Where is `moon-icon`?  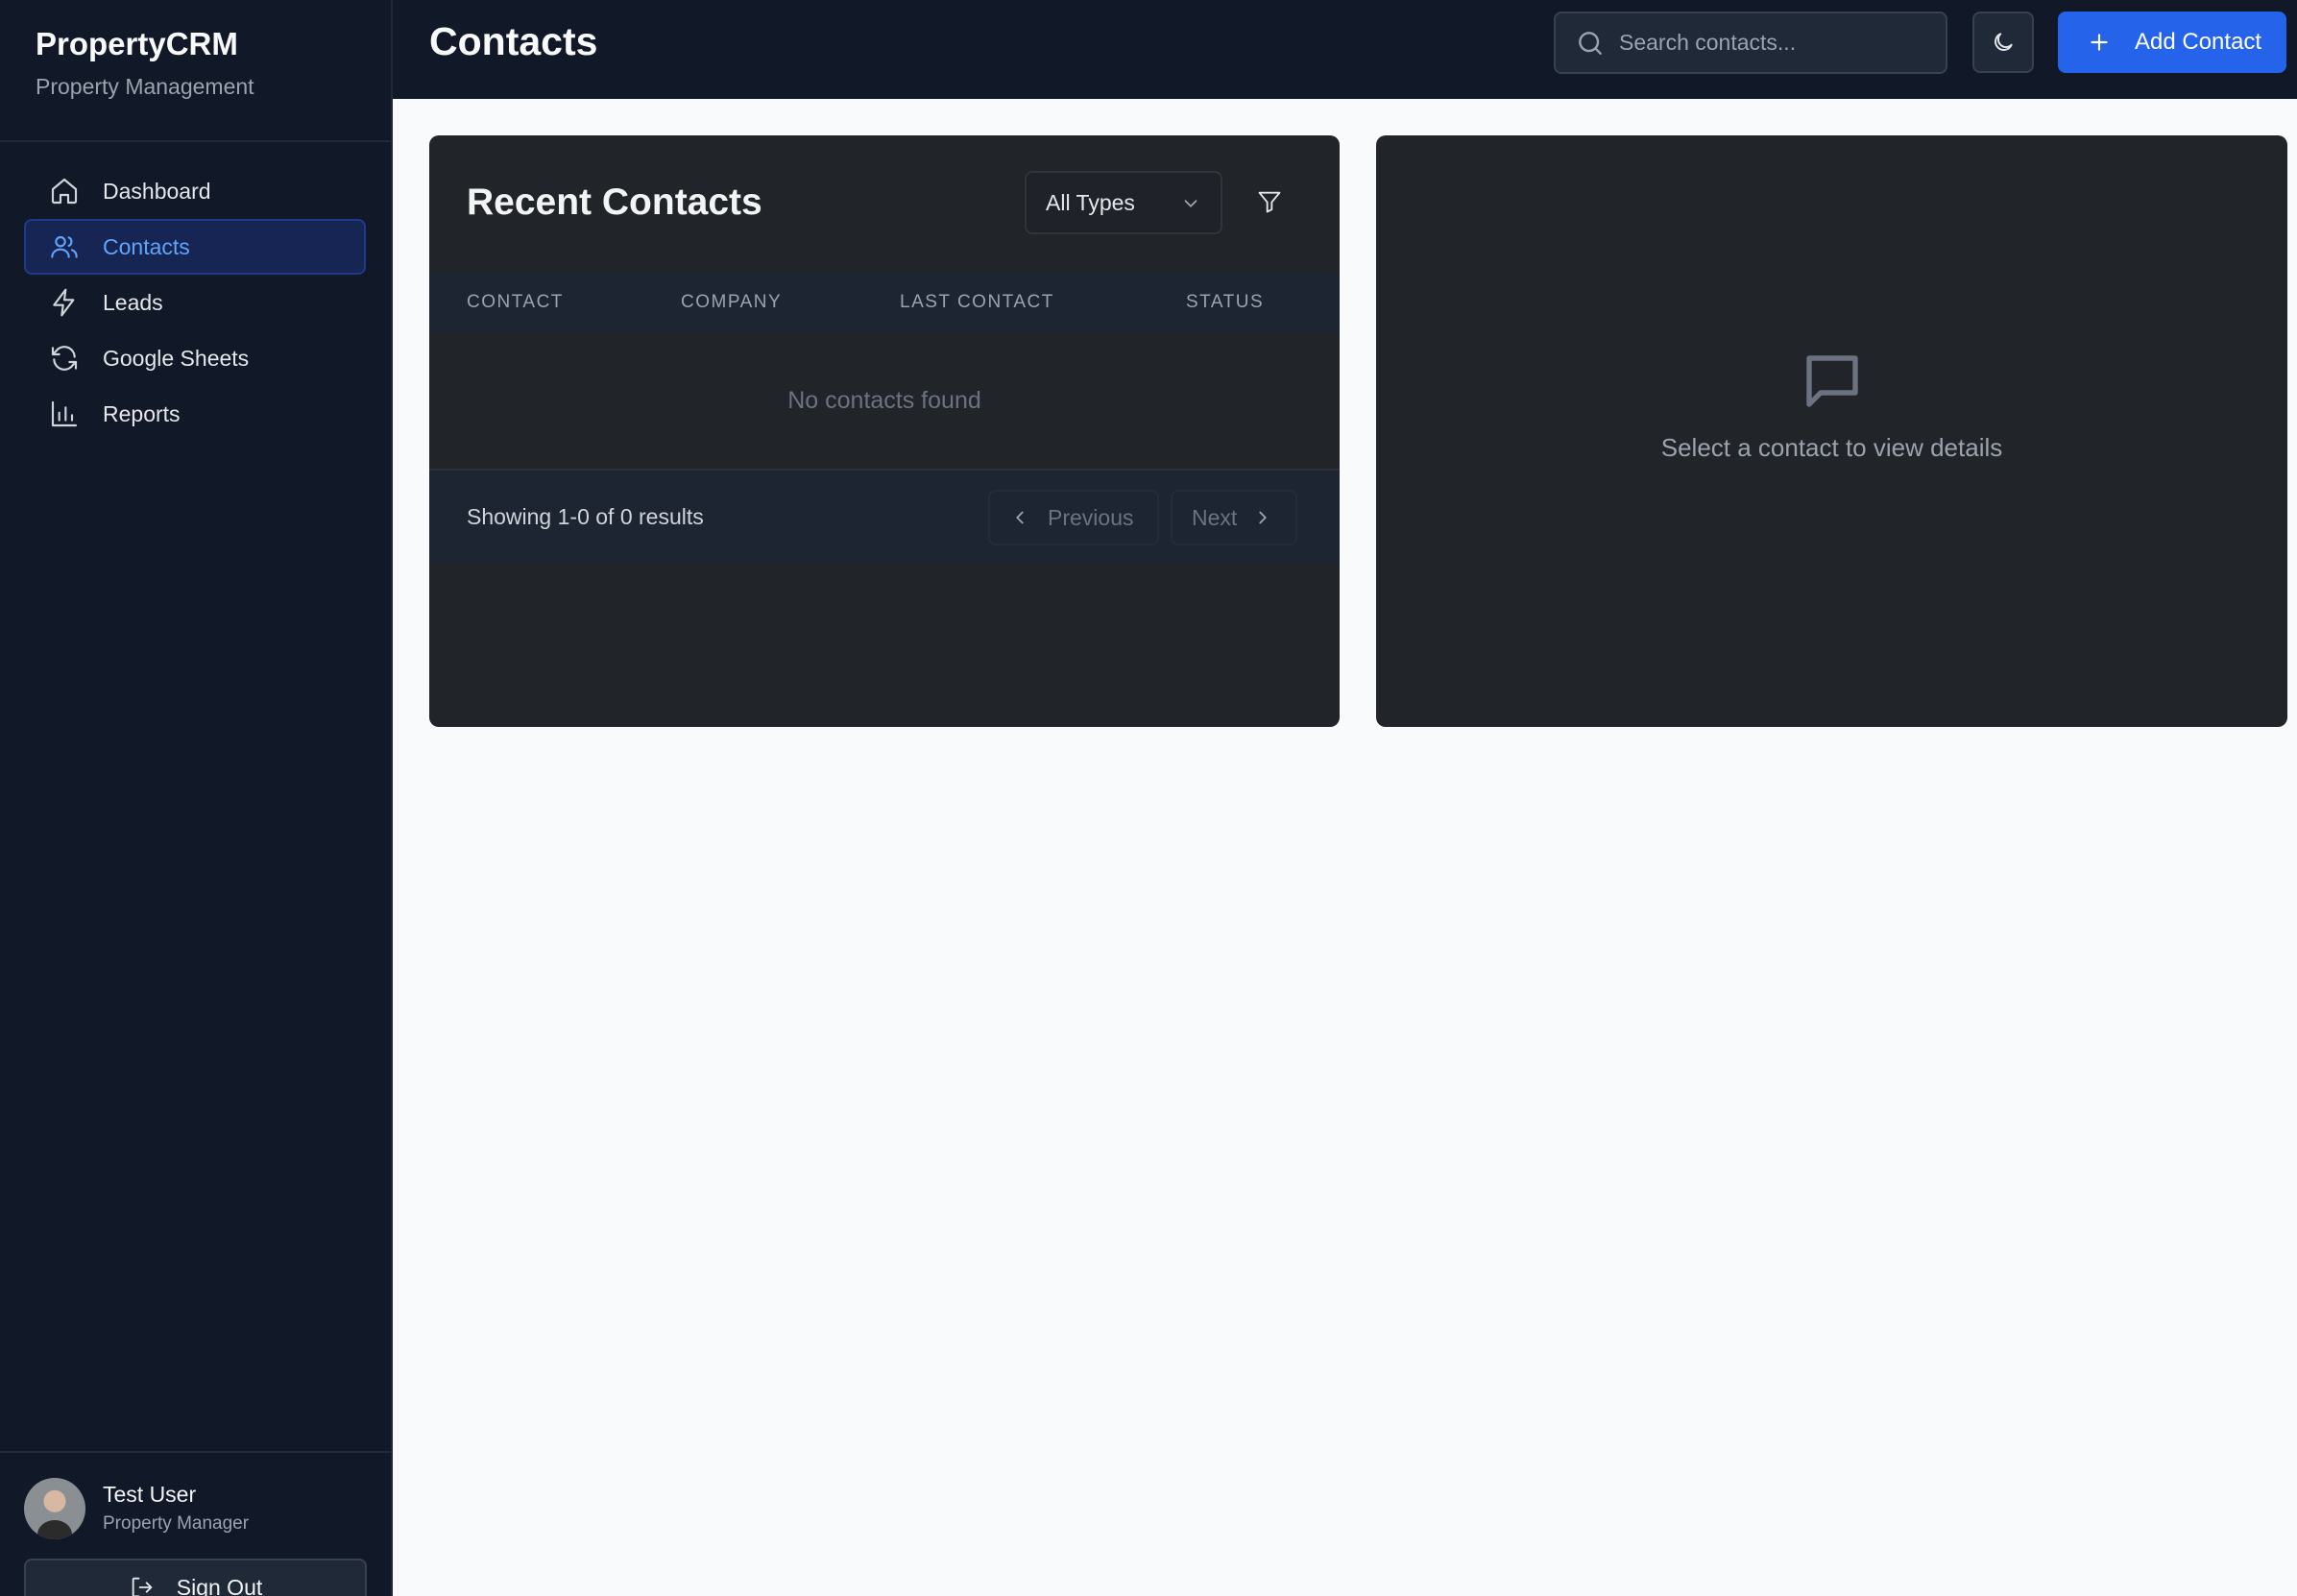 moon-icon is located at coordinates (2004, 42).